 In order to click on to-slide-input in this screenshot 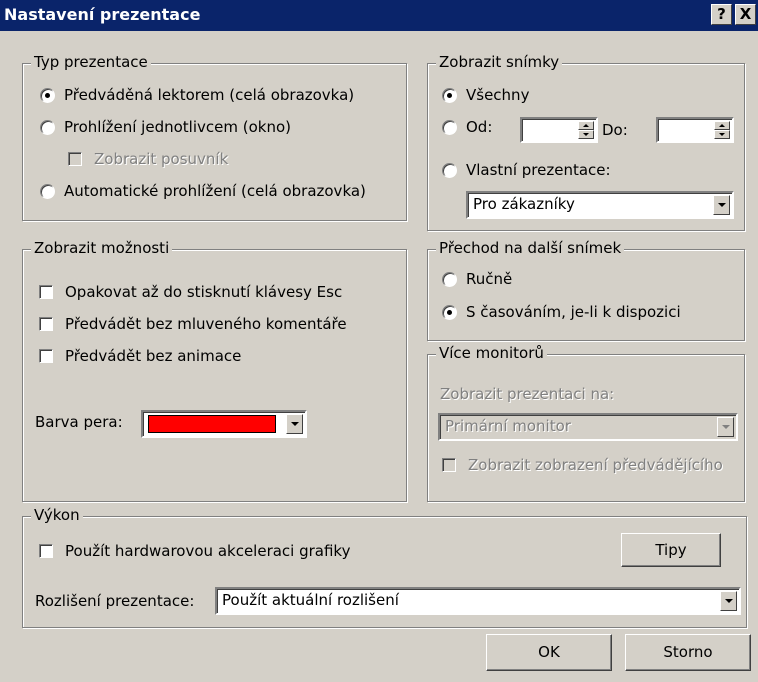, I will do `click(695, 130)`.